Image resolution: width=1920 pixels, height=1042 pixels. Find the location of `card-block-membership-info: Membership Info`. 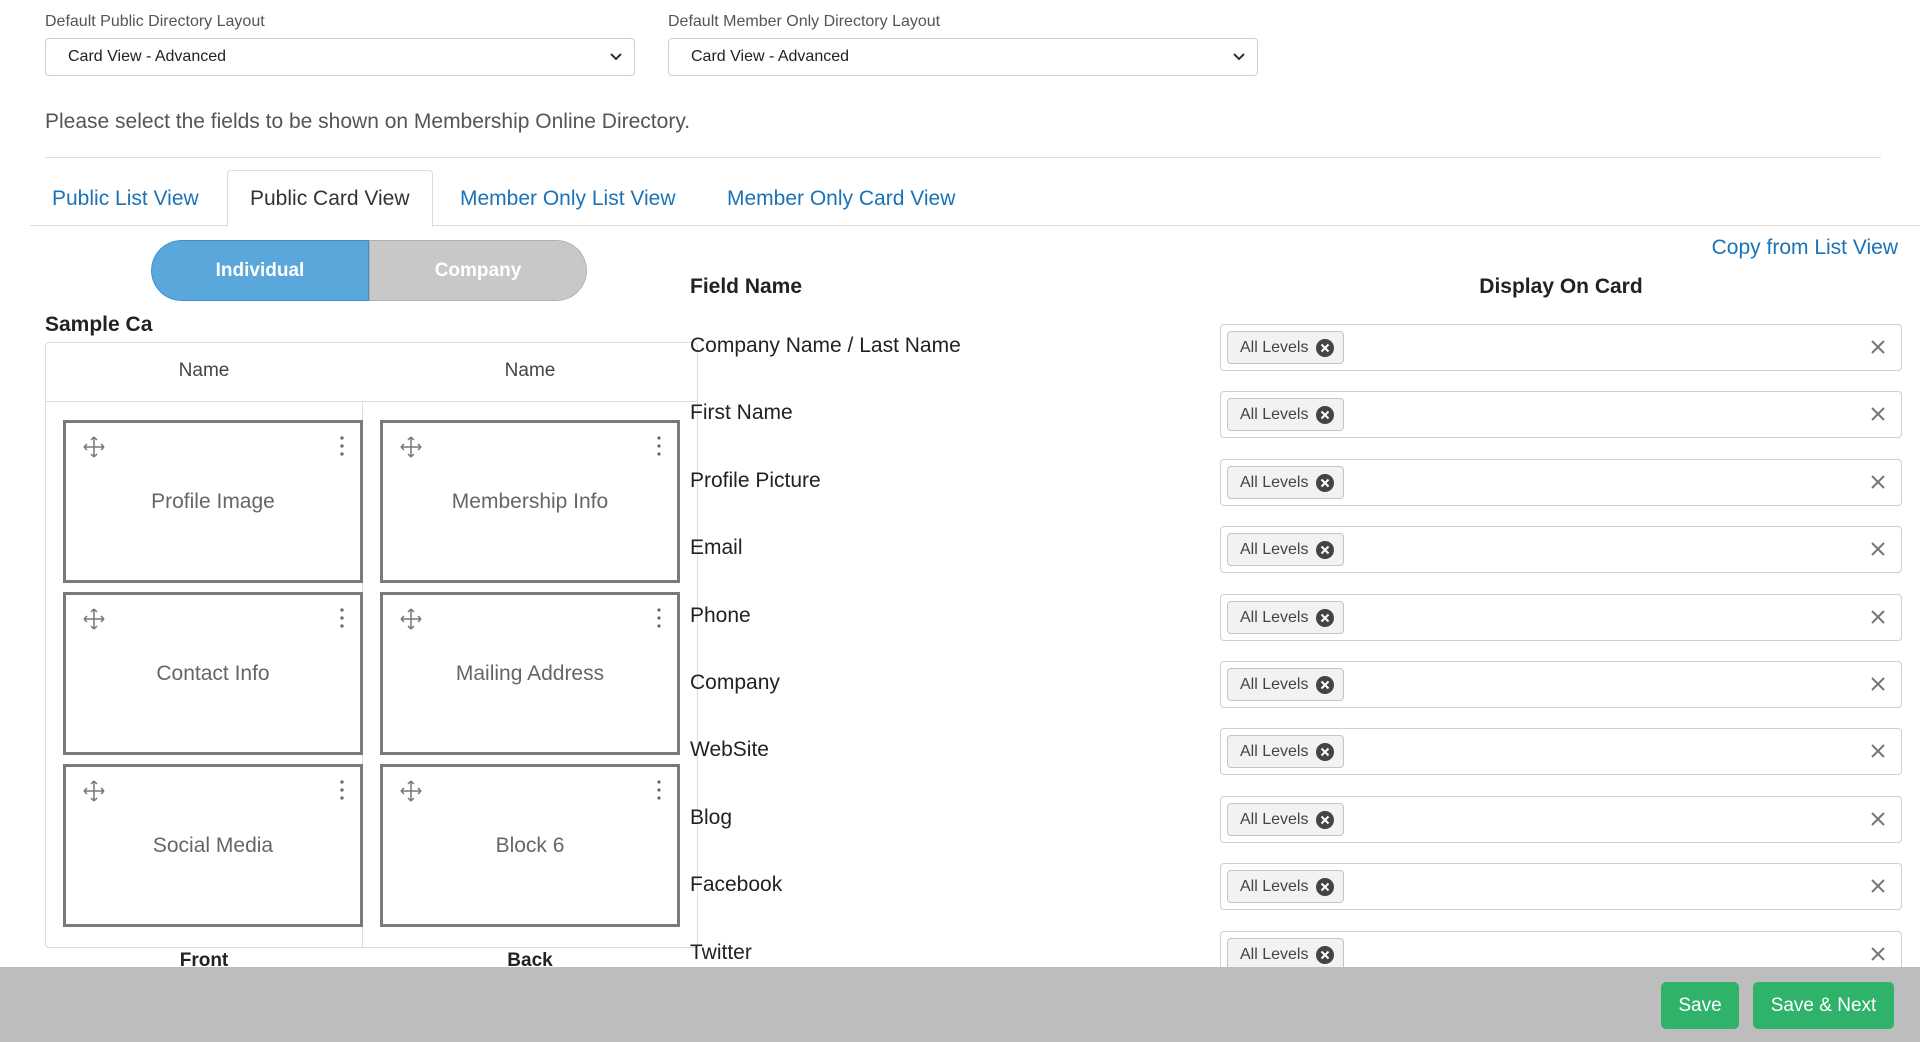

card-block-membership-info: Membership Info is located at coordinates (530, 501).